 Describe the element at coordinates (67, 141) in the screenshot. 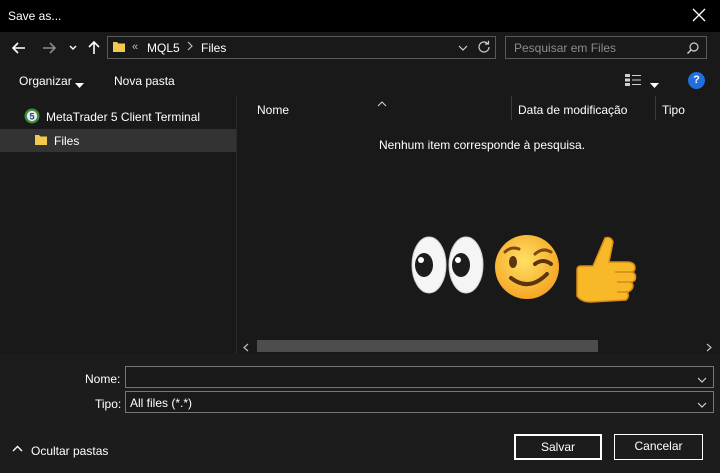

I see `nav-item-label: Files` at that location.